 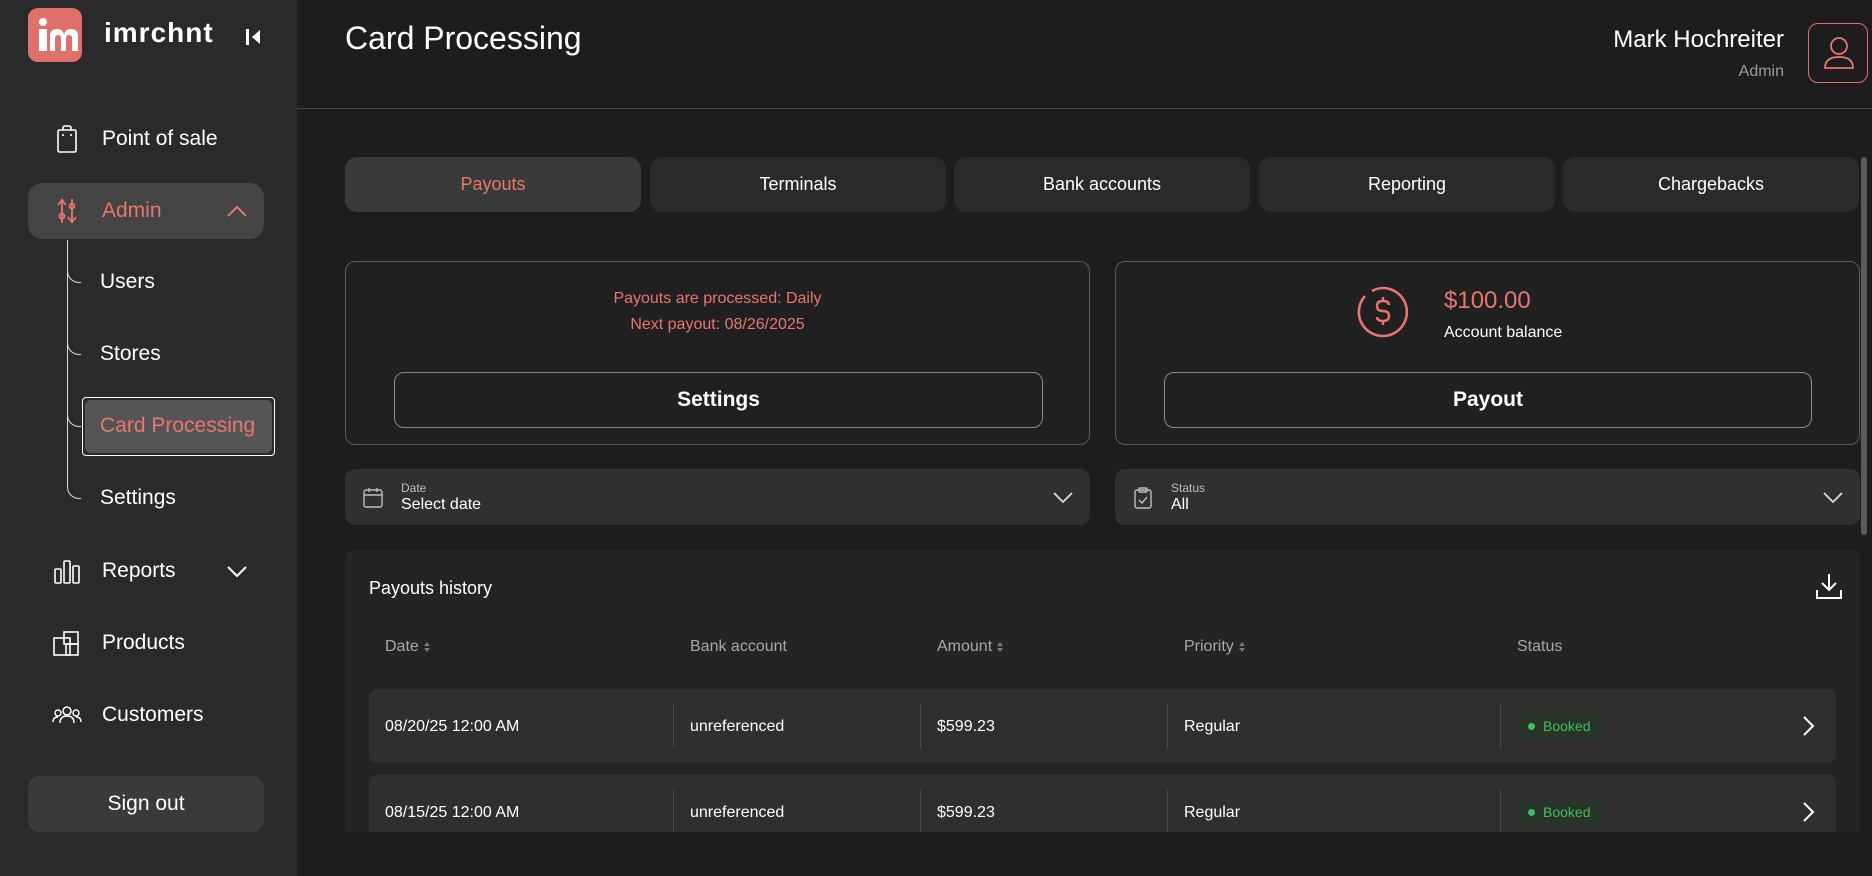 I want to click on sidebar-item-products: Products, so click(x=146, y=643).